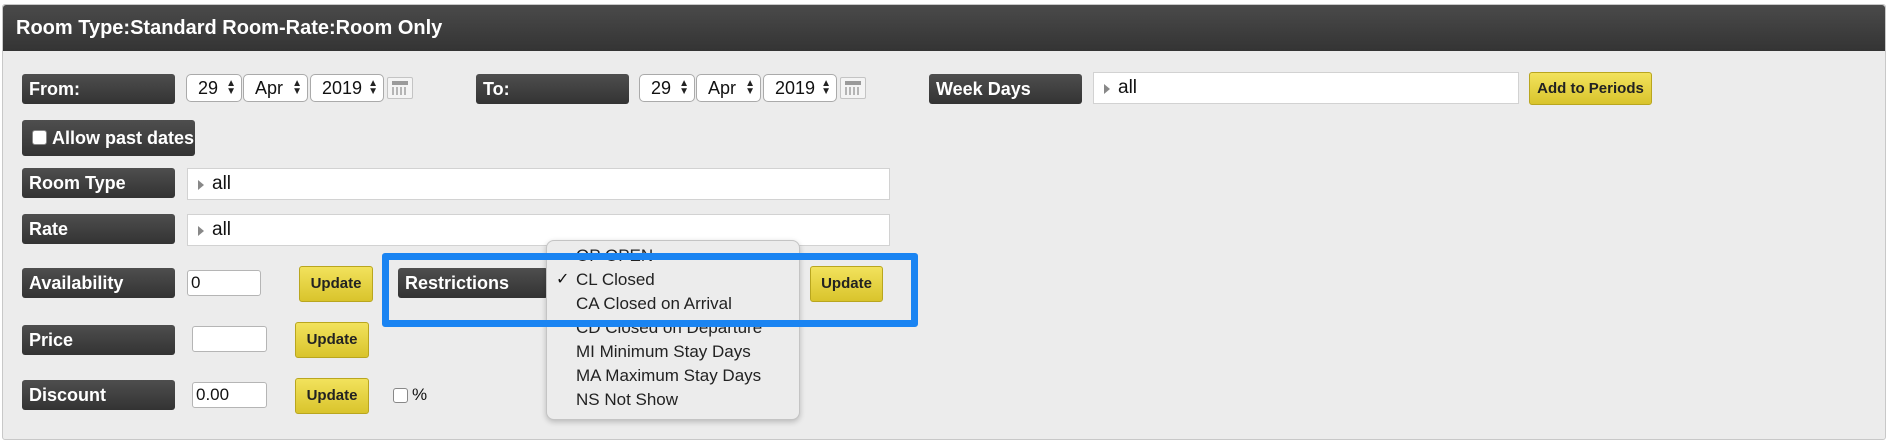  I want to click on rate-value: all, so click(222, 229).